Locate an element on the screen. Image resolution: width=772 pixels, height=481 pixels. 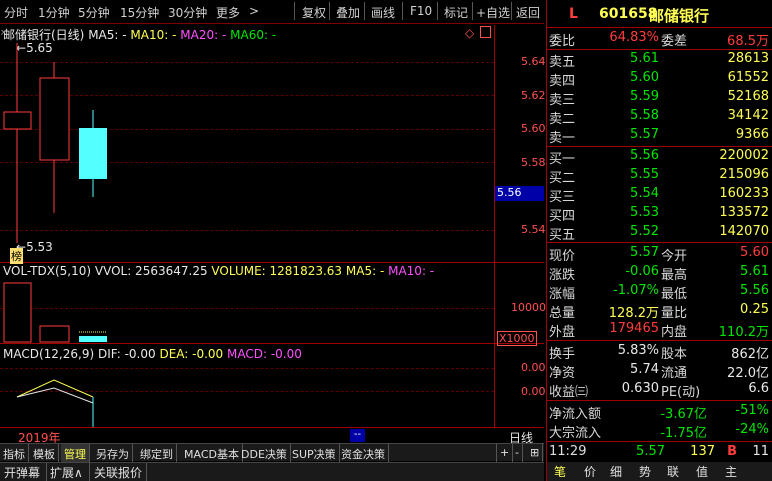
macd-lines is located at coordinates (55, 403).